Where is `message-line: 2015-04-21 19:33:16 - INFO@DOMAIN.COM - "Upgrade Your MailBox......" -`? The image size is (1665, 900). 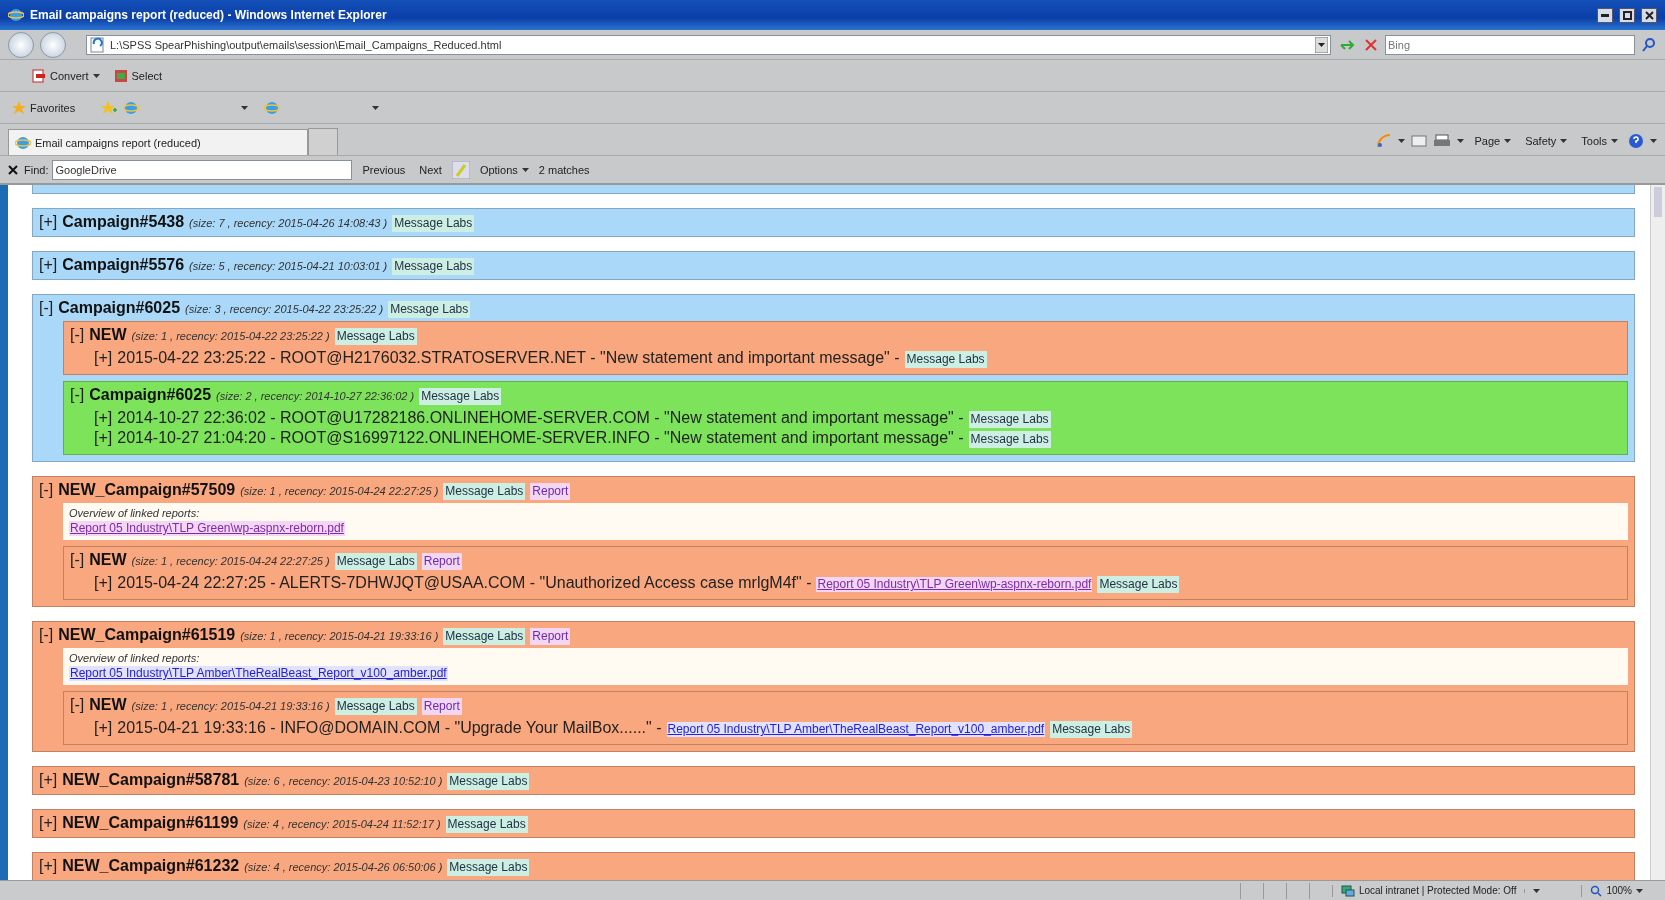
message-line: 2015-04-21 19:33:16 - INFO@DOMAIN.COM - "Upgrade Your MailBox......" - is located at coordinates (389, 727).